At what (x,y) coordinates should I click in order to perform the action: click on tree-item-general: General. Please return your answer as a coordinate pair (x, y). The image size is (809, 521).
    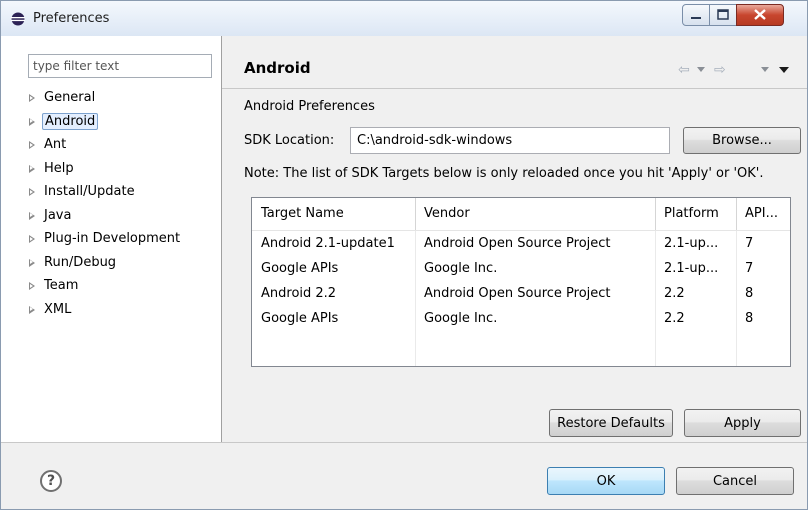
    Looking at the image, I should click on (63, 98).